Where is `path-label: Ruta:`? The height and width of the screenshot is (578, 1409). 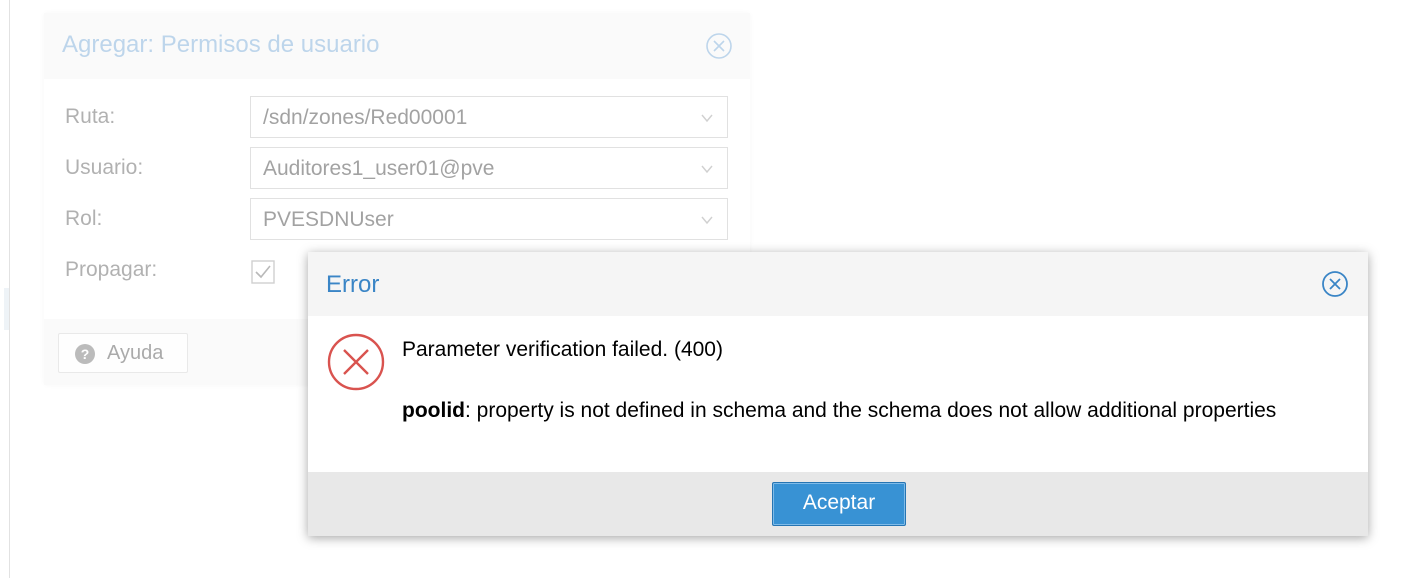
path-label: Ruta: is located at coordinates (90, 116).